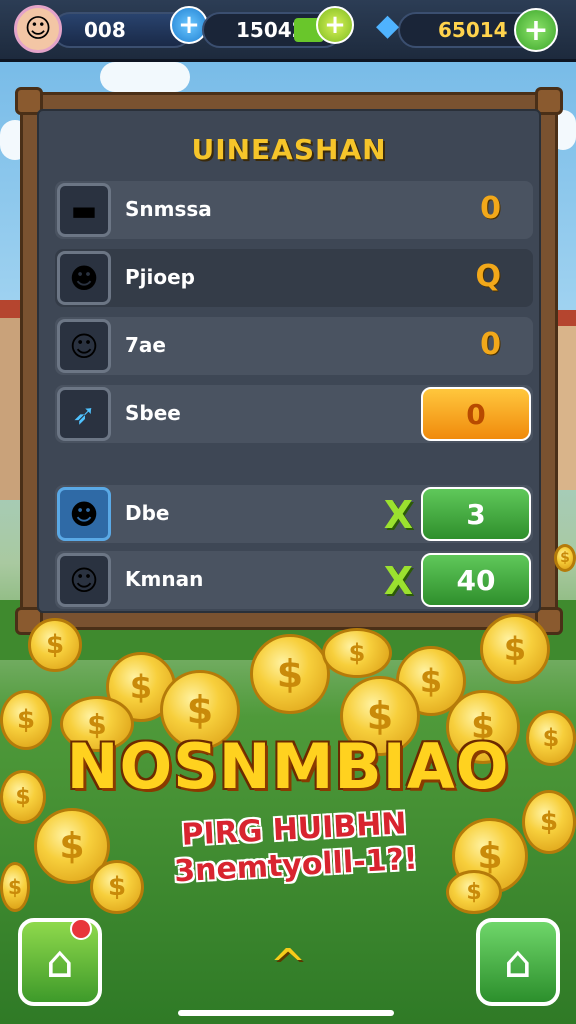  I want to click on house-icon: ⌂, so click(60, 962).